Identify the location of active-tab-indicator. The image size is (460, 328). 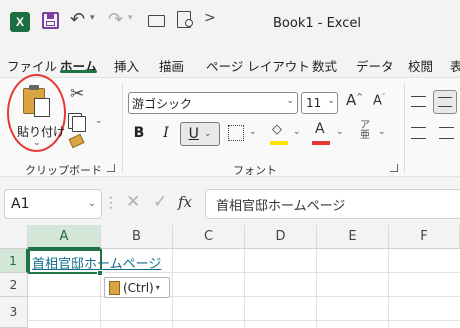
(78, 71).